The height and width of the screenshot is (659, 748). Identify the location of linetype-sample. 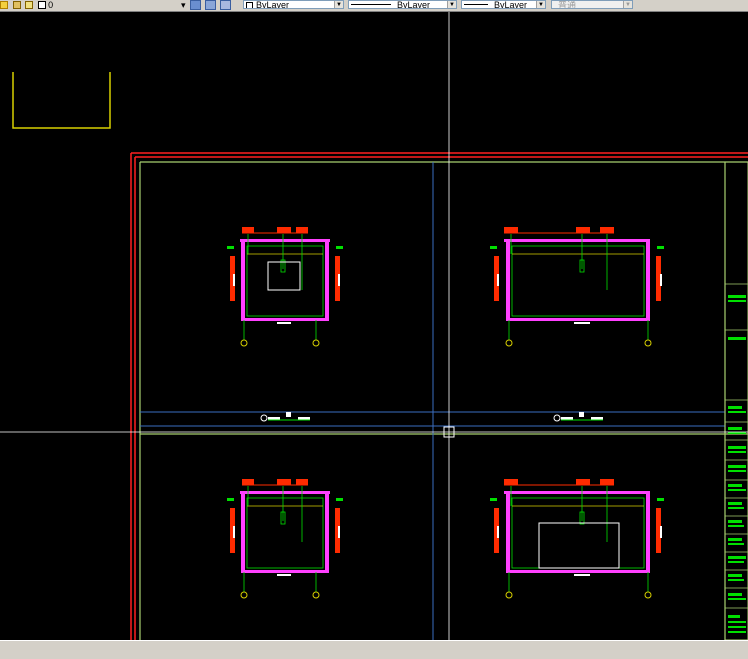
(371, 4).